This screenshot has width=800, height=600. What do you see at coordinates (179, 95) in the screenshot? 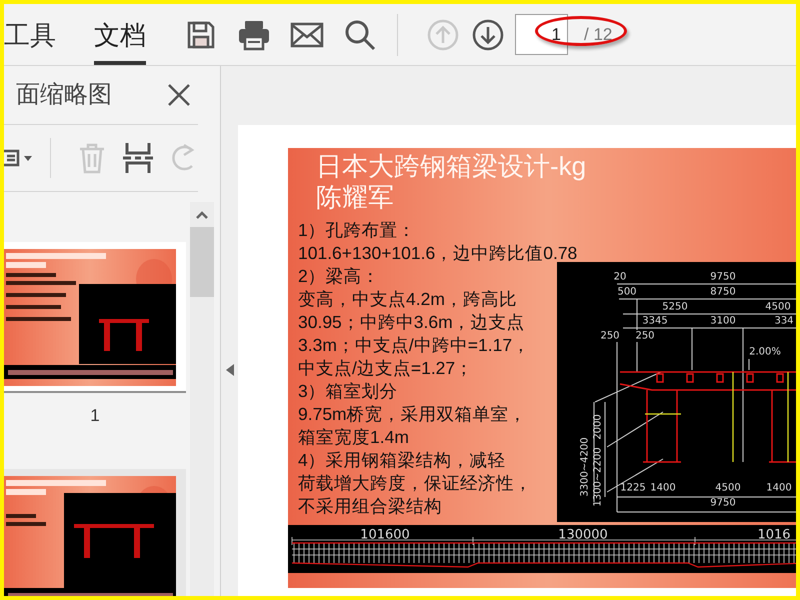
I see `close-icon` at bounding box center [179, 95].